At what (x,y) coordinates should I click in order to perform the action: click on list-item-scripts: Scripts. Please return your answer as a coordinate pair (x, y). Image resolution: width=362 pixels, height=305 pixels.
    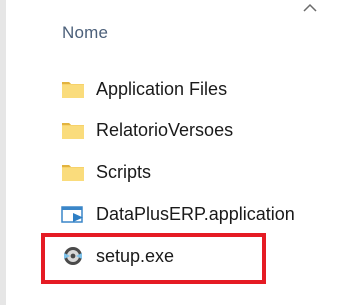
    Looking at the image, I should click on (105, 172).